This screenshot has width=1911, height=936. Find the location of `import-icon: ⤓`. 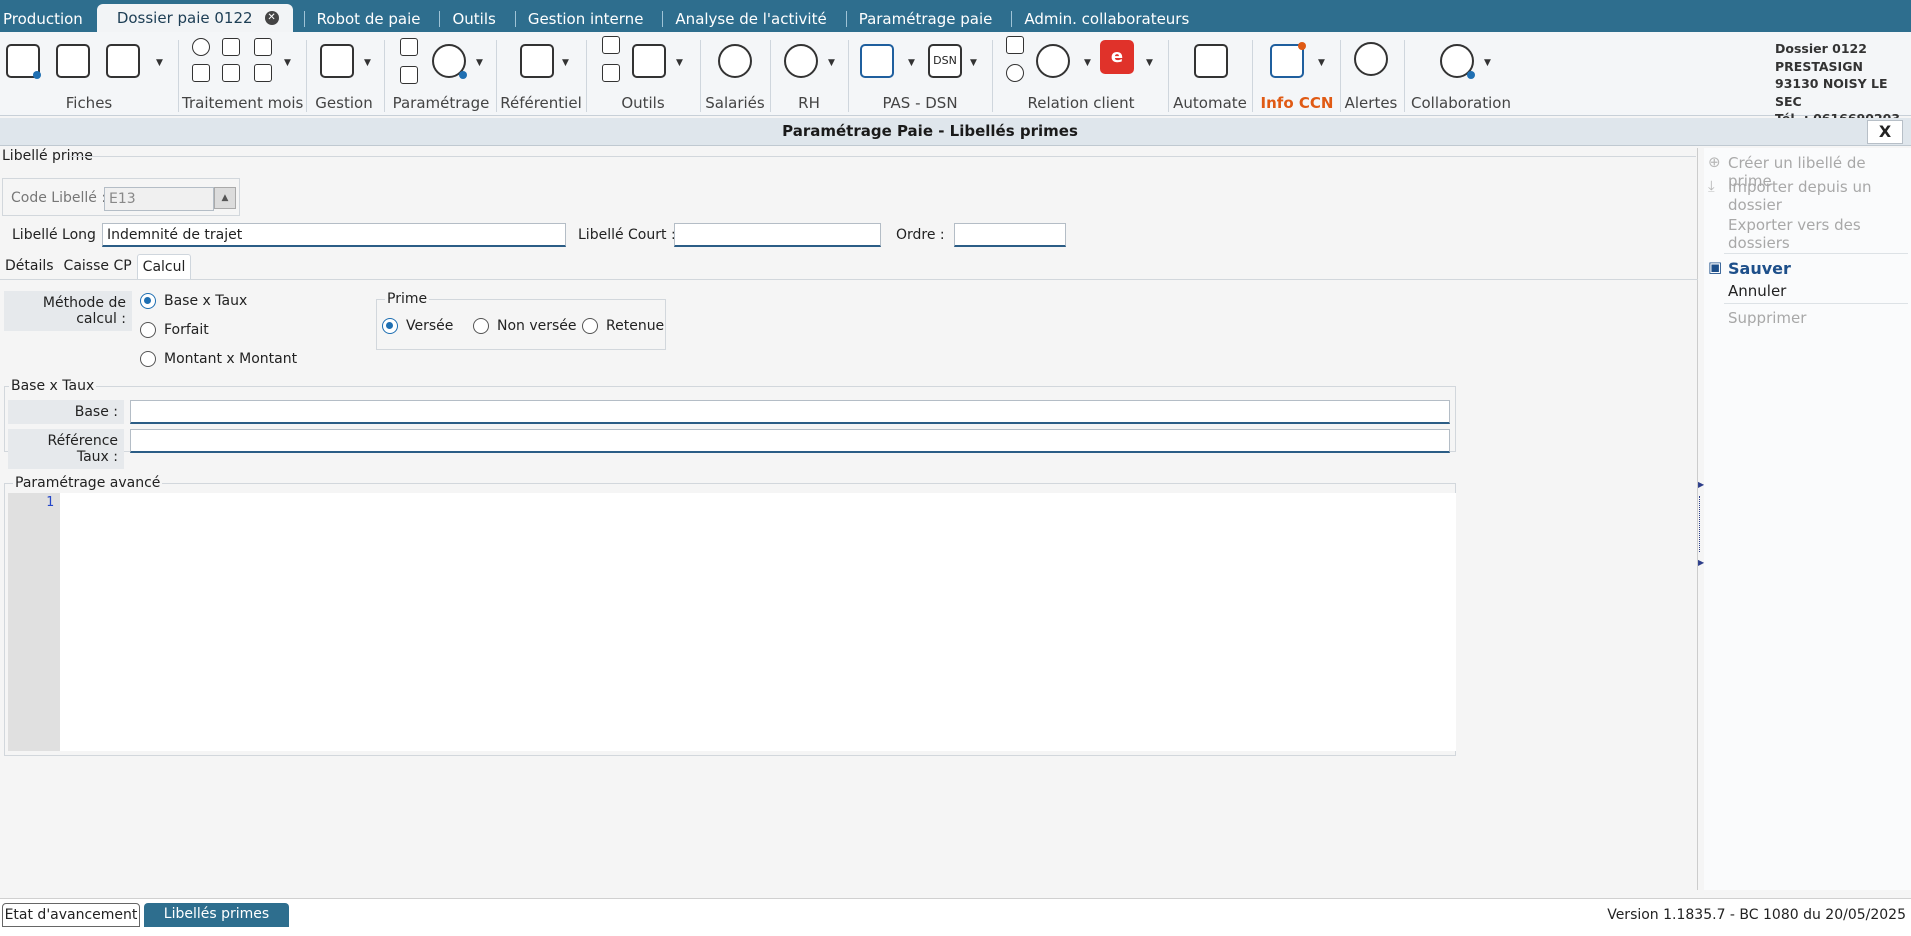

import-icon: ⤓ is located at coordinates (1711, 186).